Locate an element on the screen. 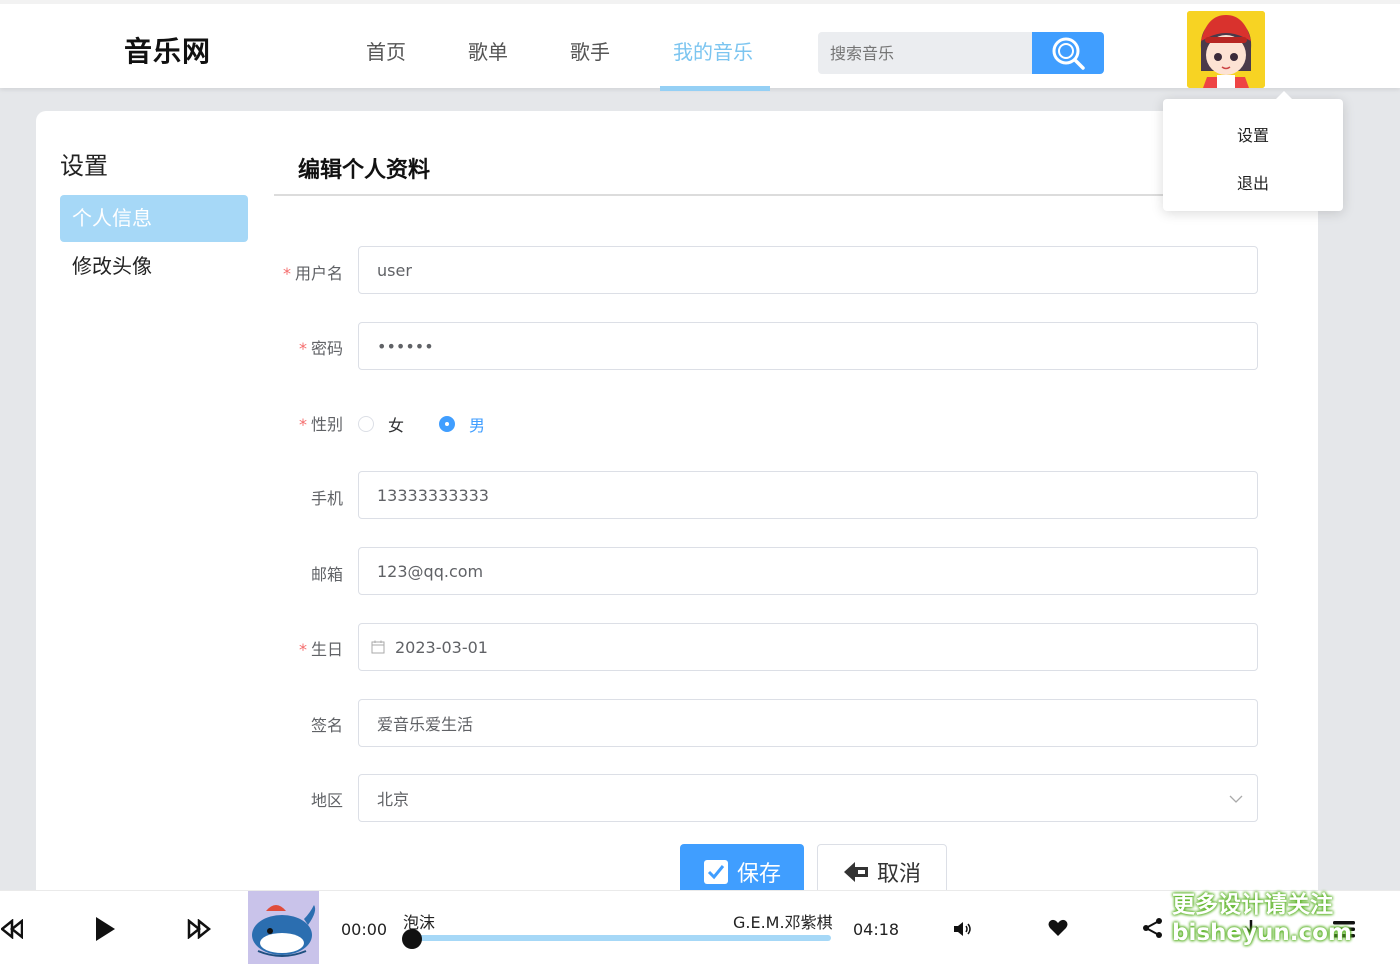 This screenshot has width=1400, height=966. check-icon is located at coordinates (715, 872).